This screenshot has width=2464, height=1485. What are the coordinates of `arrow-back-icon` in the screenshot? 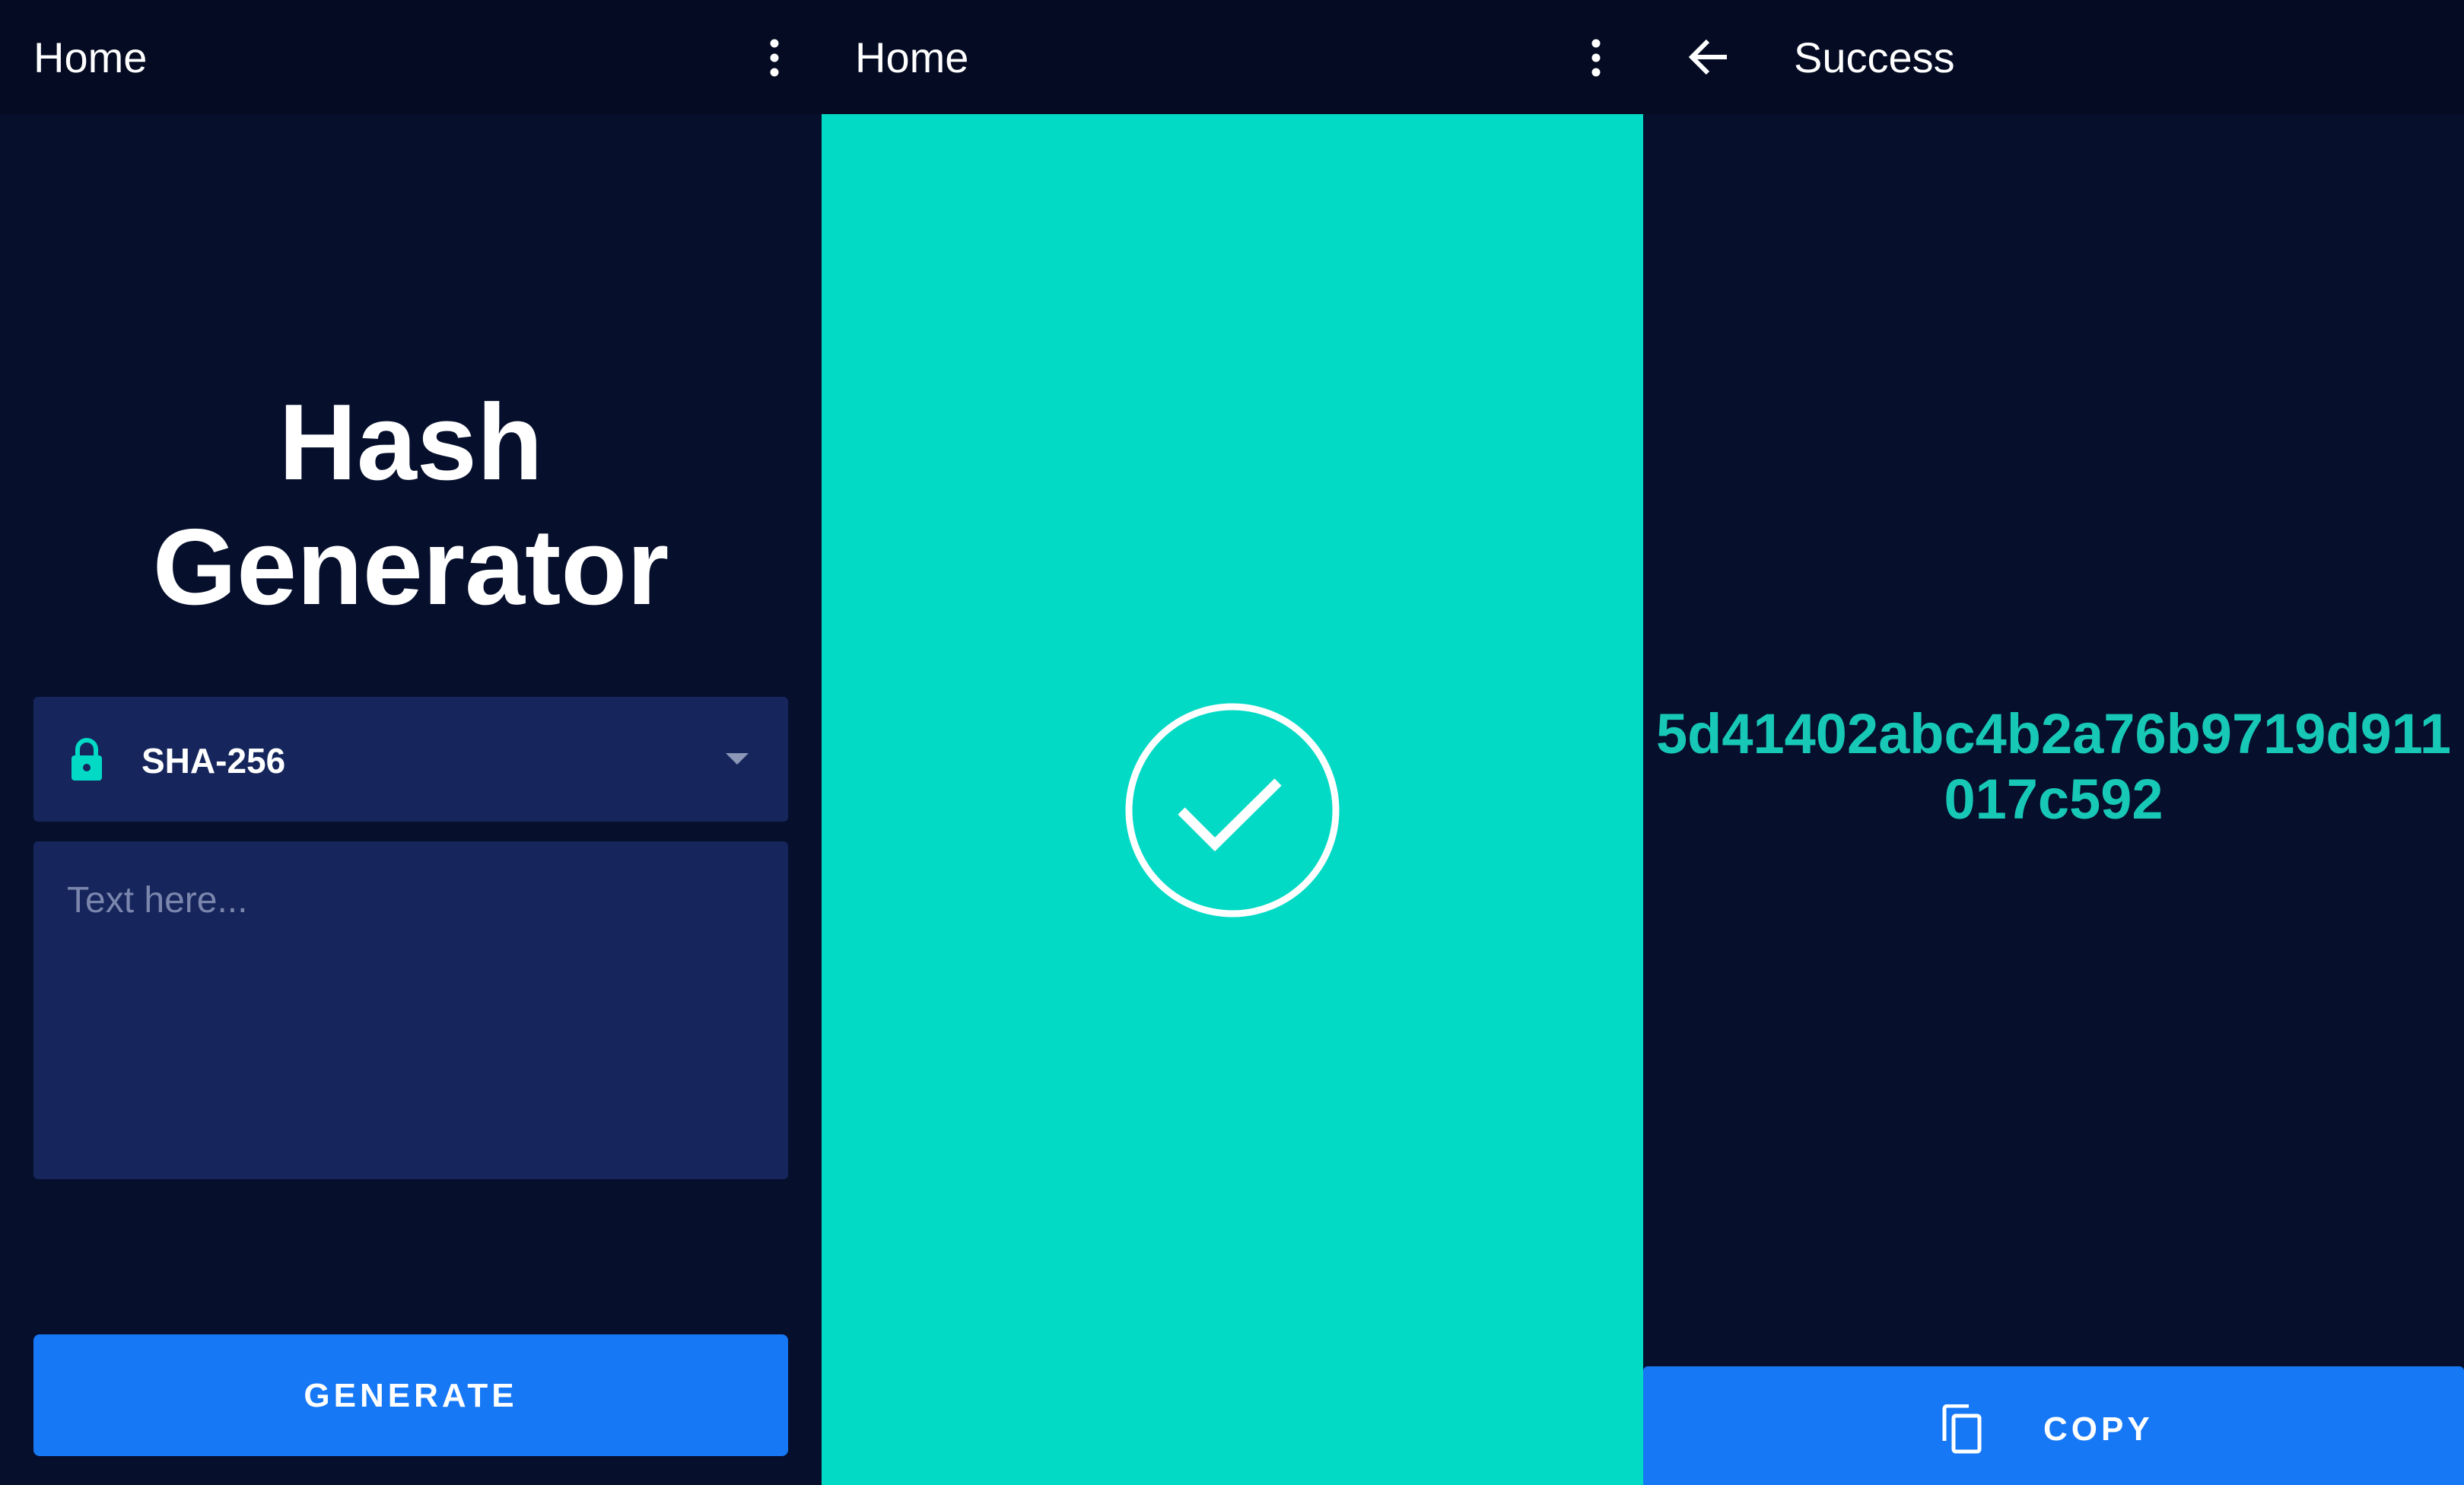 It's located at (1709, 57).